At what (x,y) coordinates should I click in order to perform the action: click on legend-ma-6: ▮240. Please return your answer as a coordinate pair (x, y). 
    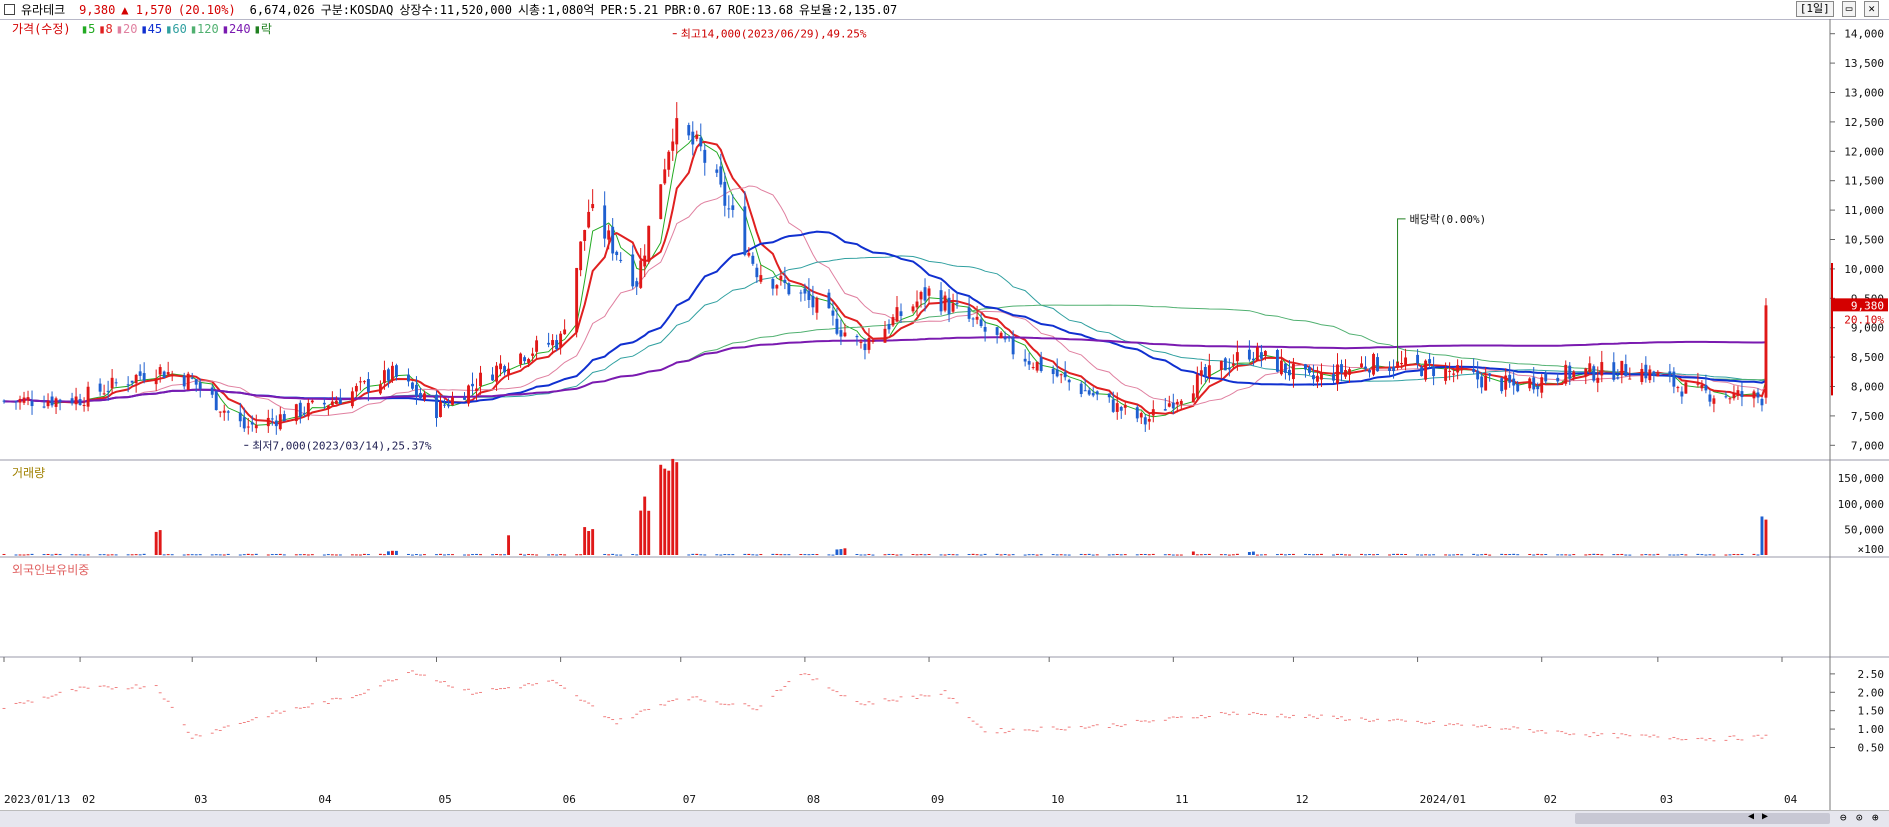
    Looking at the image, I should click on (236, 29).